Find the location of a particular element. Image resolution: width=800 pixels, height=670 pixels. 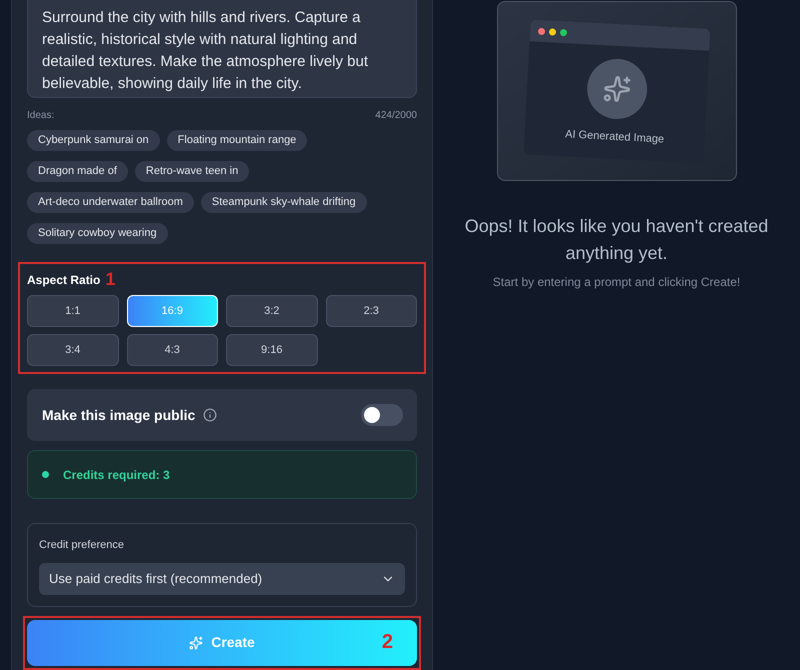

window-dots-icon is located at coordinates (552, 31).